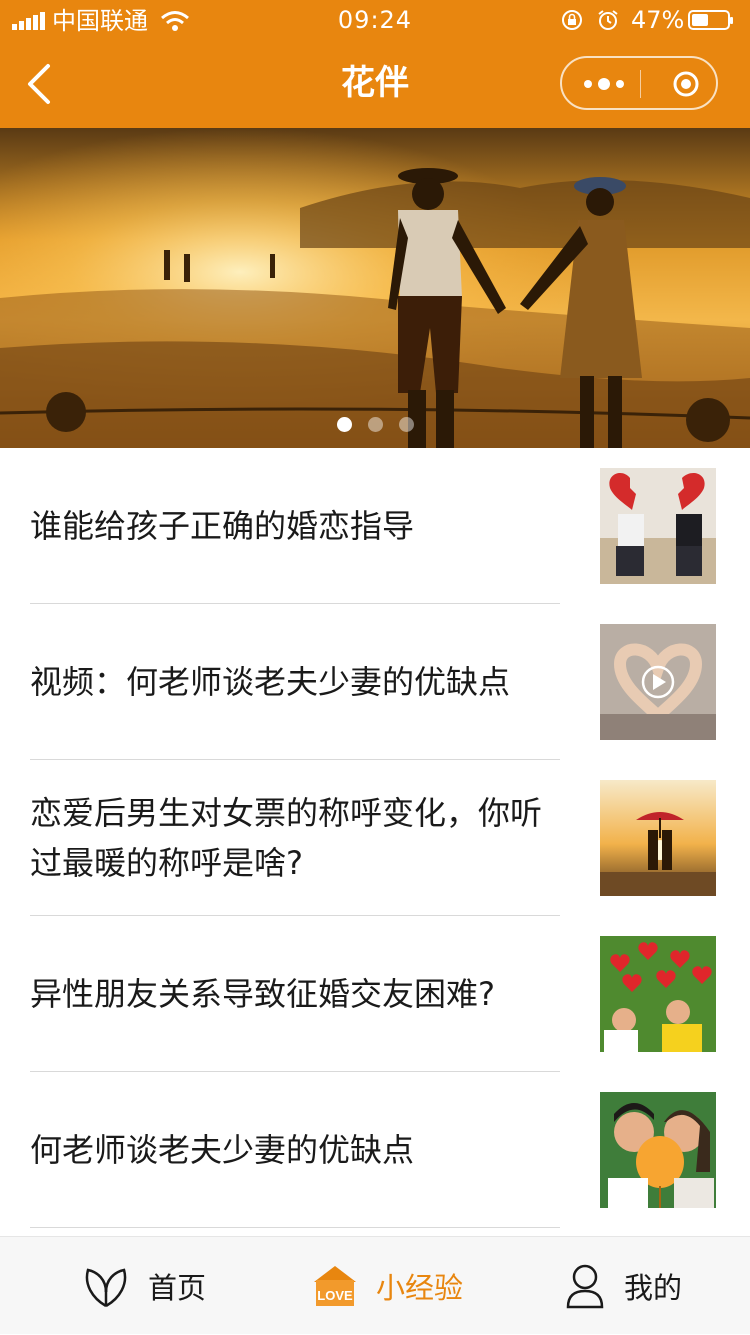 The image size is (750, 1335). Describe the element at coordinates (658, 20) in the screenshot. I see `battery-percent: 47%` at that location.